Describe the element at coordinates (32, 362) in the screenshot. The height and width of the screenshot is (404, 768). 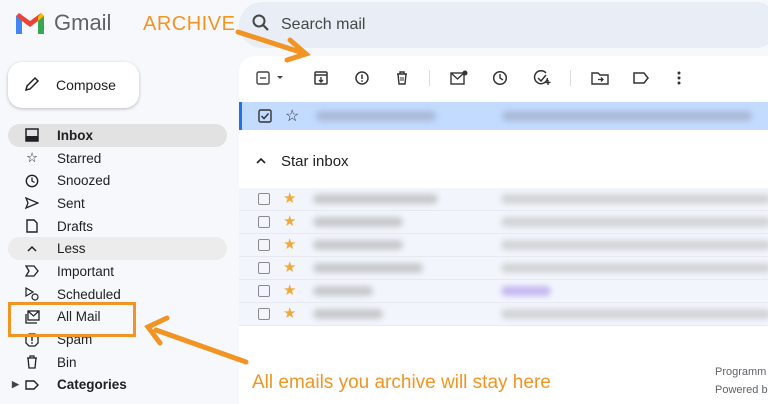
I see `bin-icon` at that location.